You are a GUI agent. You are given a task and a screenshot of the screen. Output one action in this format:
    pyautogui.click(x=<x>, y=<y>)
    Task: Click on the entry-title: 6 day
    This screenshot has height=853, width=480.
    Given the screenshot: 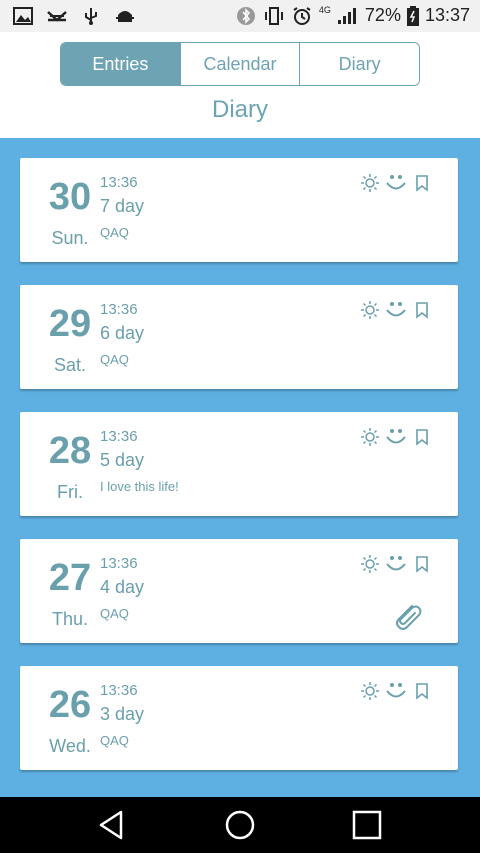 What is the action you would take?
    pyautogui.click(x=122, y=333)
    